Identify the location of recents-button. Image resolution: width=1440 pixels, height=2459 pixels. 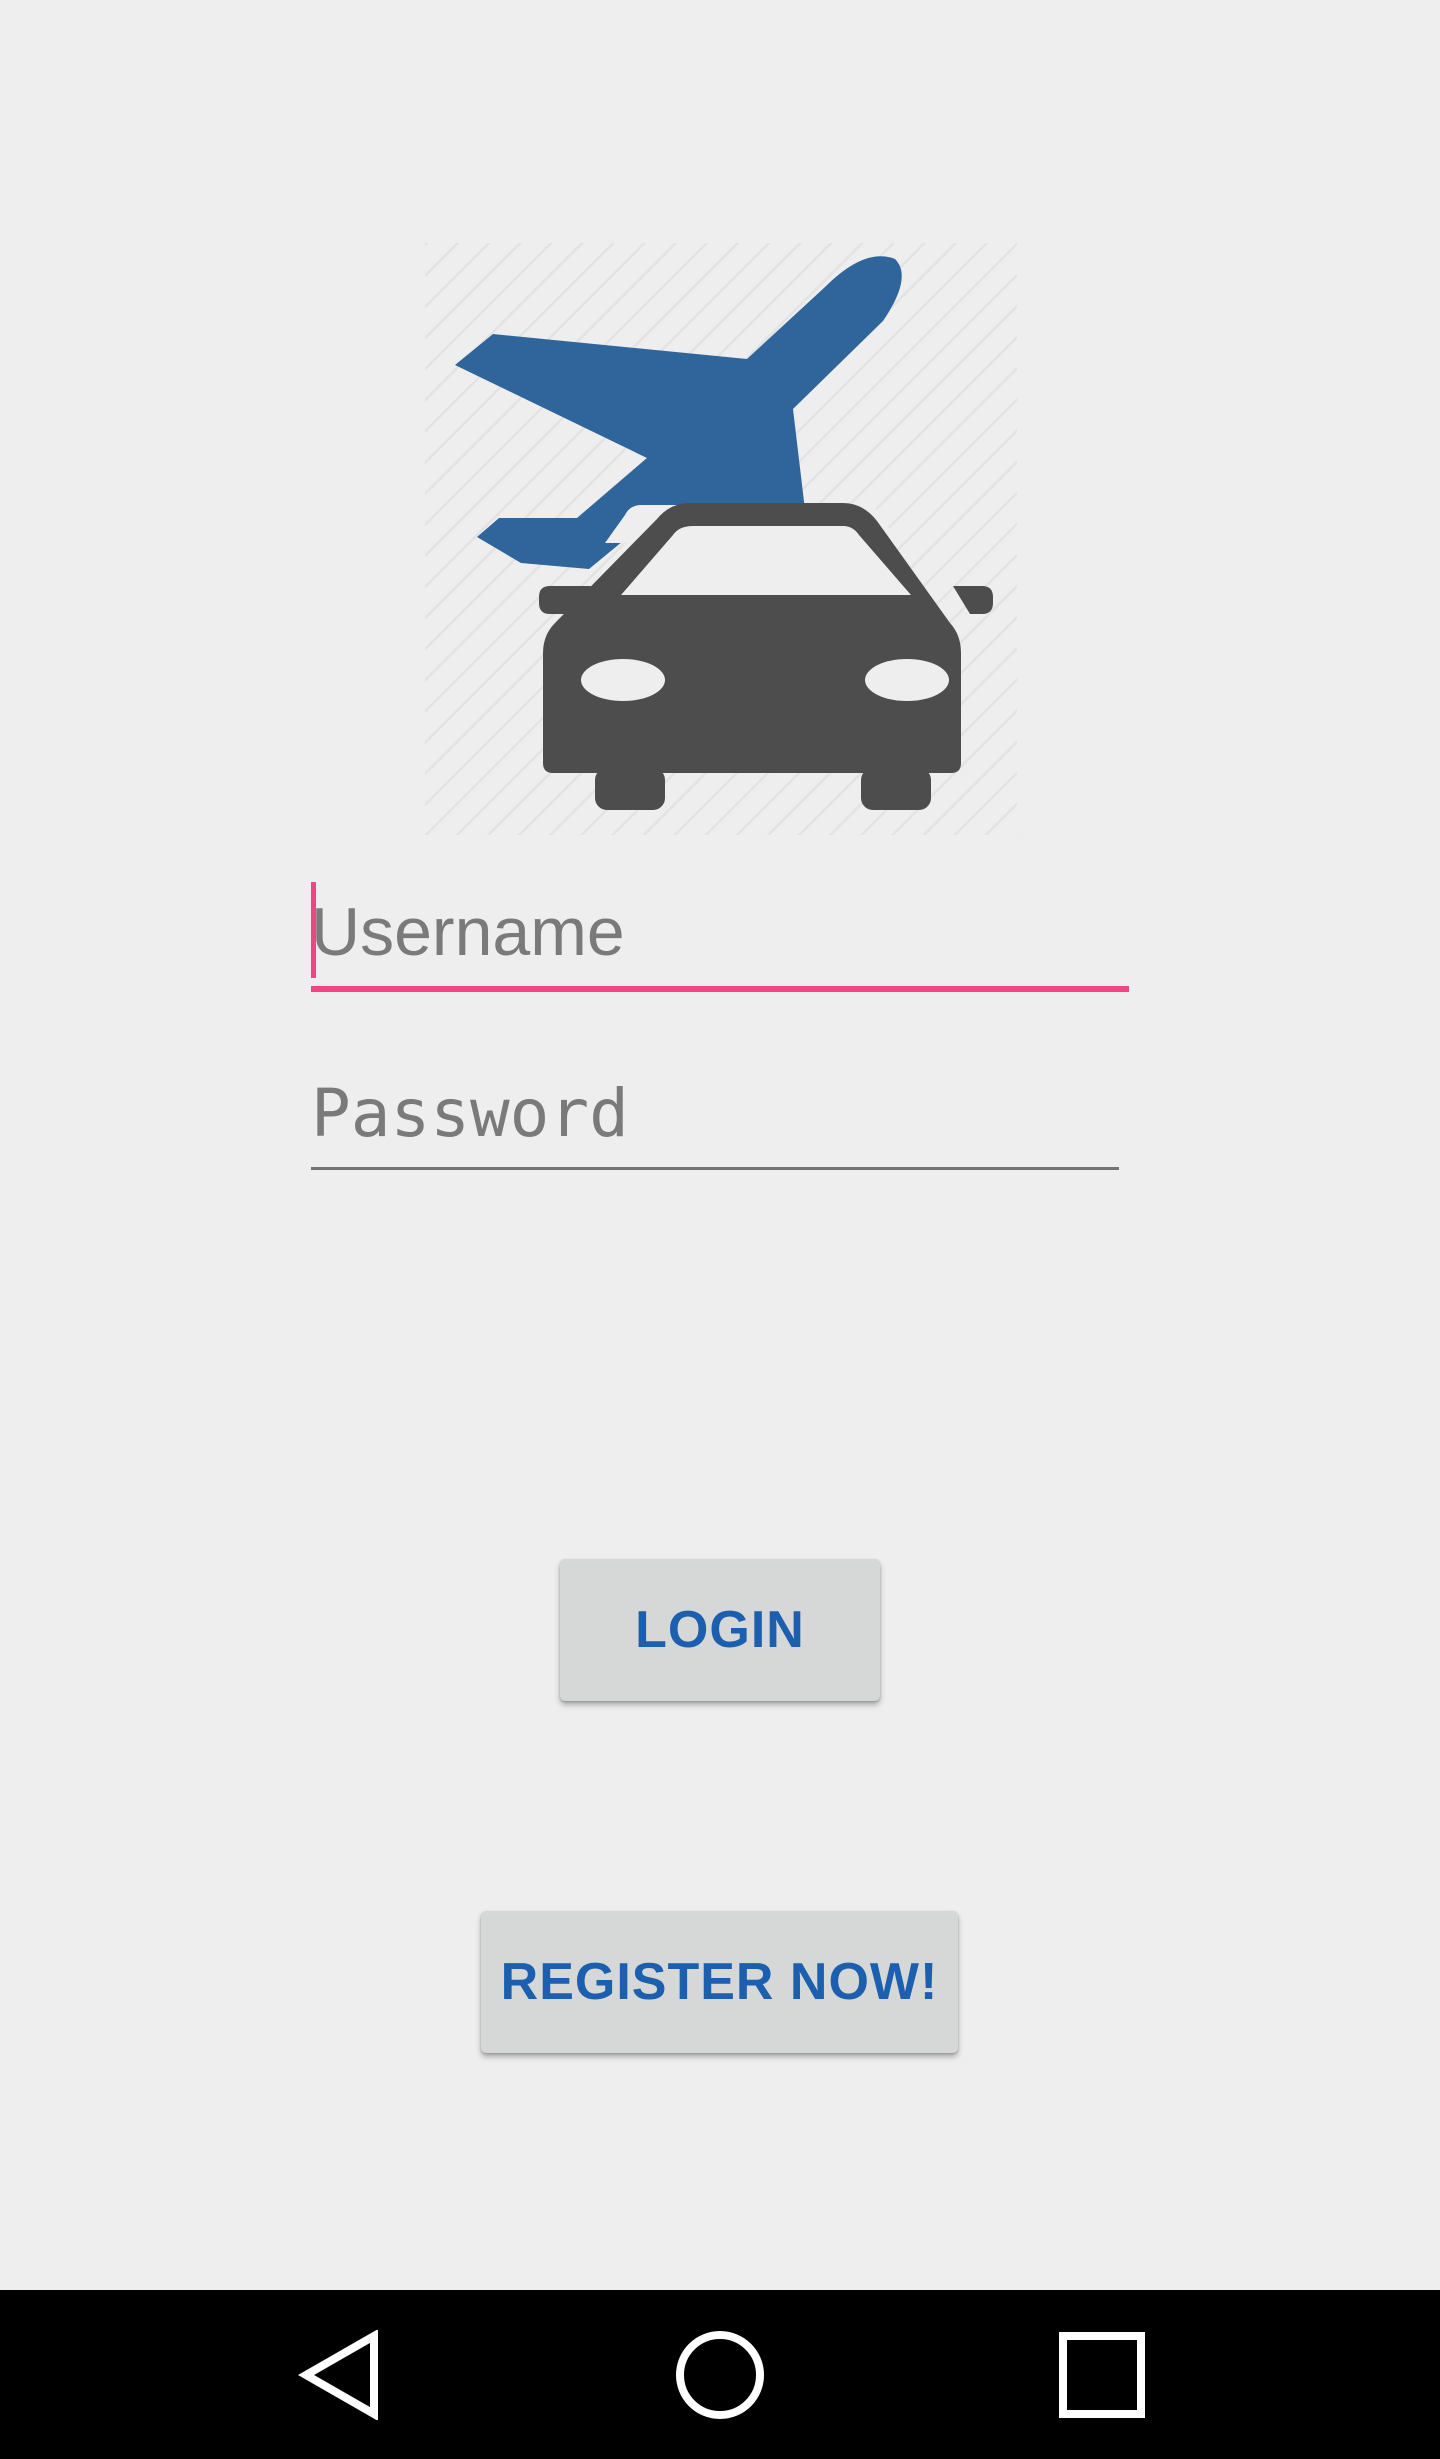
(1102, 2374).